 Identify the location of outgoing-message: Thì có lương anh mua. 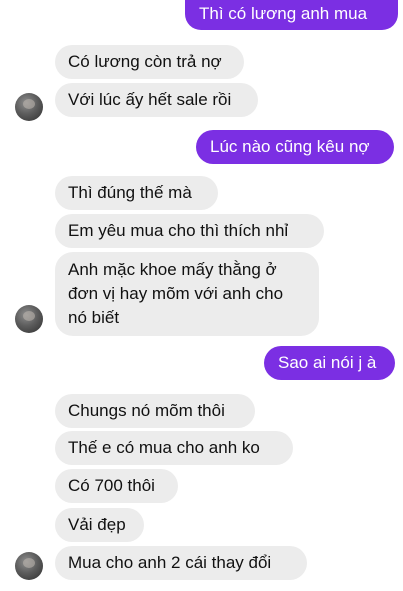
(291, 15).